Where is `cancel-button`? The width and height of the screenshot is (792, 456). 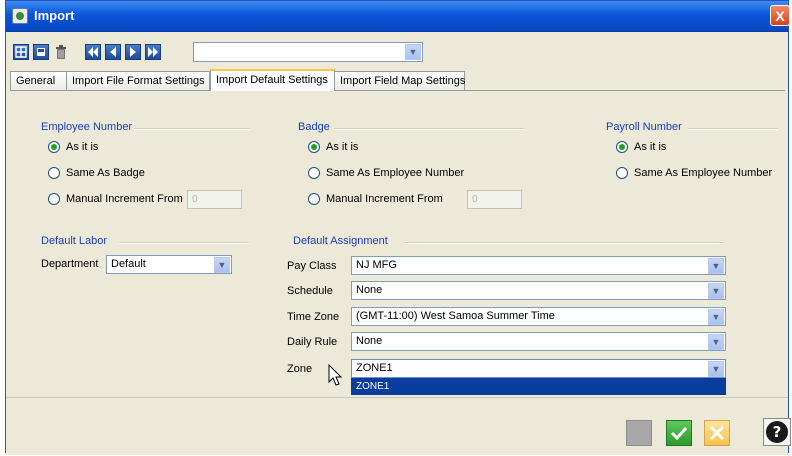
cancel-button is located at coordinates (717, 433).